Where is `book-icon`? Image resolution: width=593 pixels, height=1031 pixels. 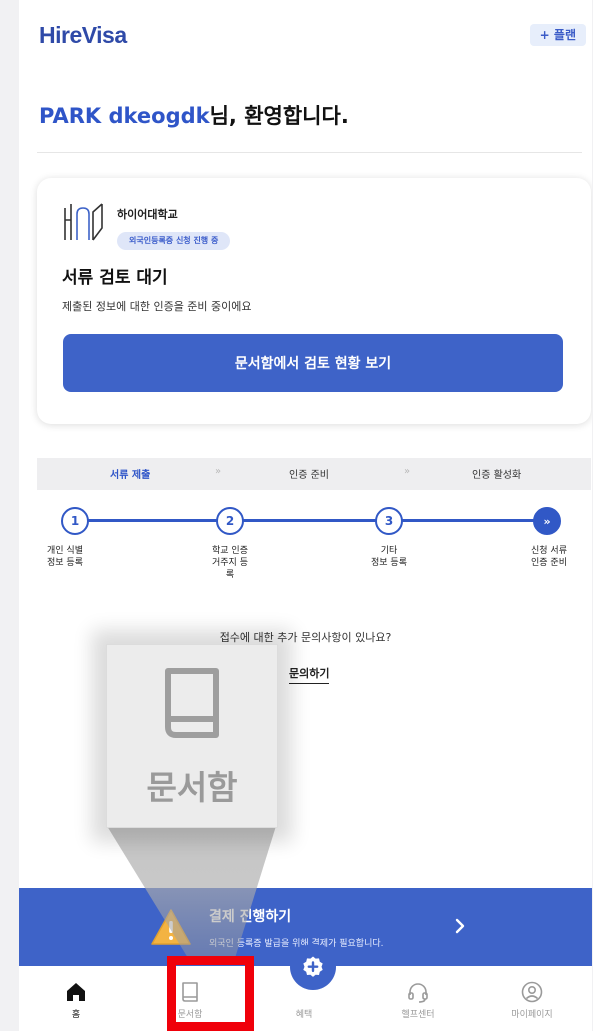
book-icon is located at coordinates (192, 703).